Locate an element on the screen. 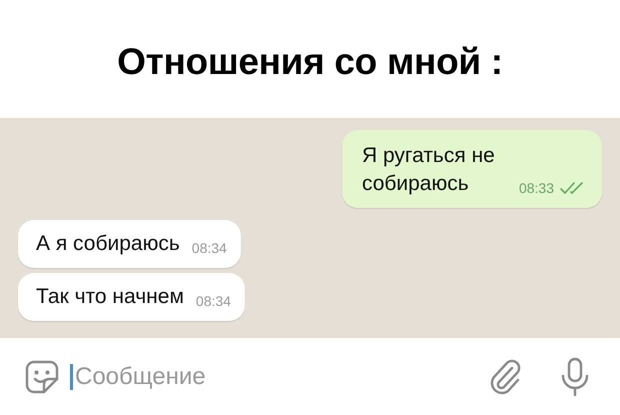 The width and height of the screenshot is (620, 415). paperclip-icon is located at coordinates (505, 376).